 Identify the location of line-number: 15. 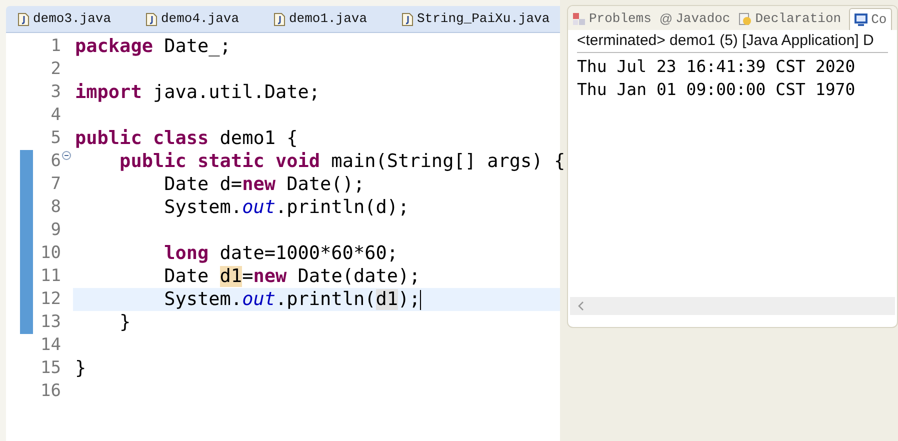
(50, 368).